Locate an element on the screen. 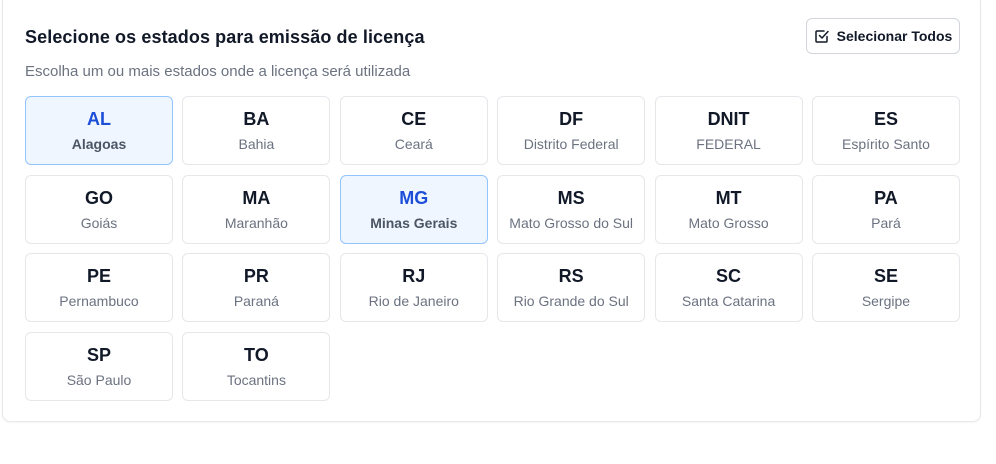 The height and width of the screenshot is (464, 996). state-name: Mato Grosso do Sul is located at coordinates (571, 222).